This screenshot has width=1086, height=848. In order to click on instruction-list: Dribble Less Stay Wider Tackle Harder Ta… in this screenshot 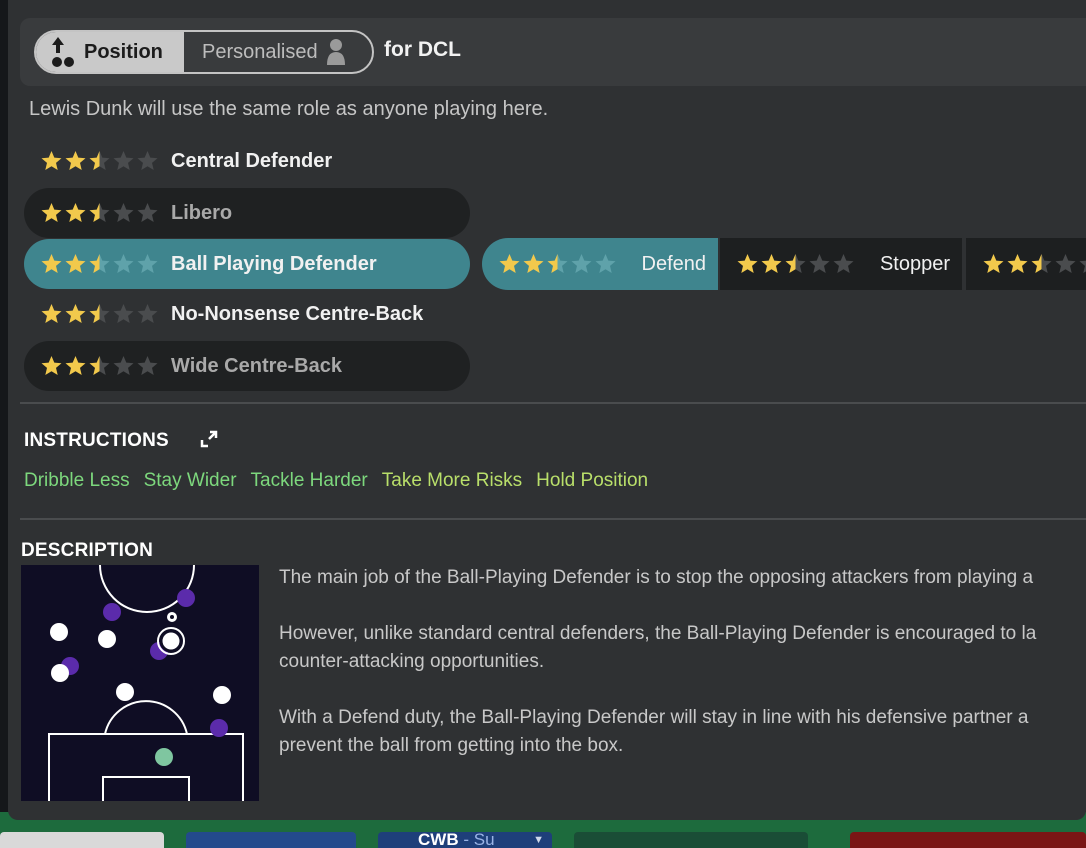, I will do `click(336, 481)`.